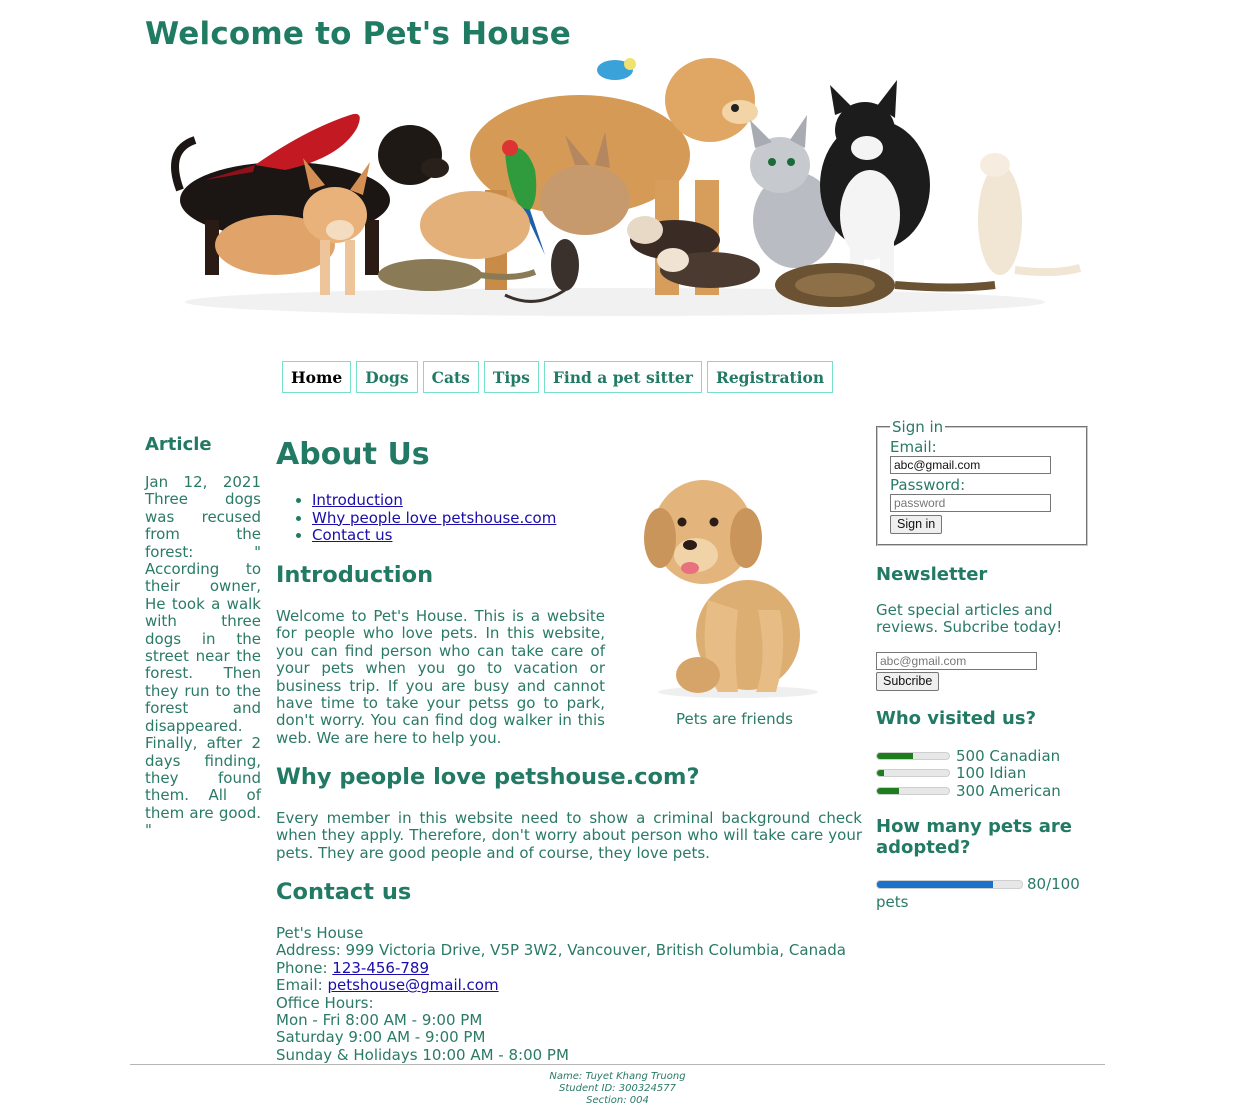 The height and width of the screenshot is (1113, 1234). What do you see at coordinates (380, 968) in the screenshot?
I see `phone-link: 123-456-789` at bounding box center [380, 968].